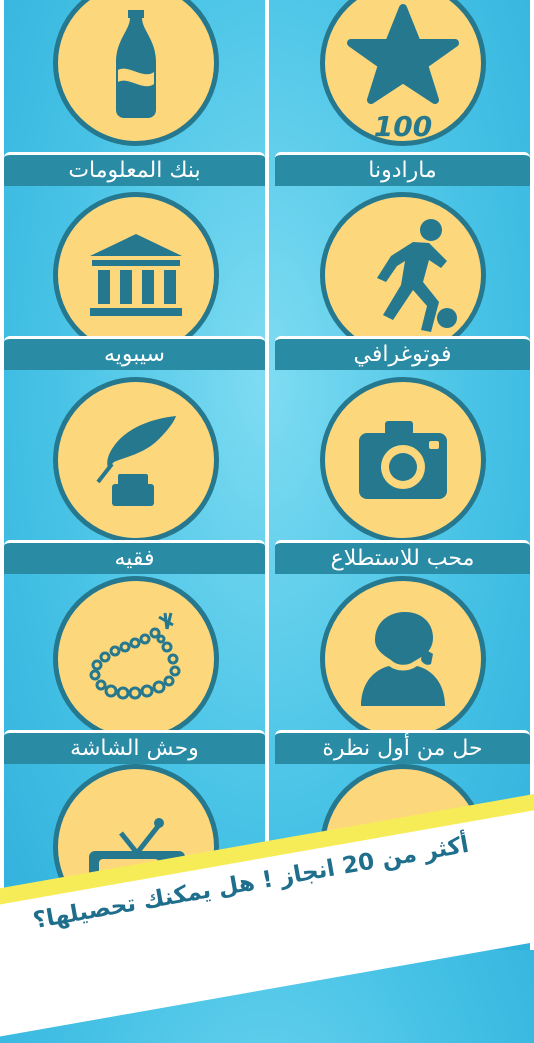 This screenshot has height=1043, width=534. What do you see at coordinates (134, 169) in the screenshot?
I see `achievement-label: بنك المعلومات` at bounding box center [134, 169].